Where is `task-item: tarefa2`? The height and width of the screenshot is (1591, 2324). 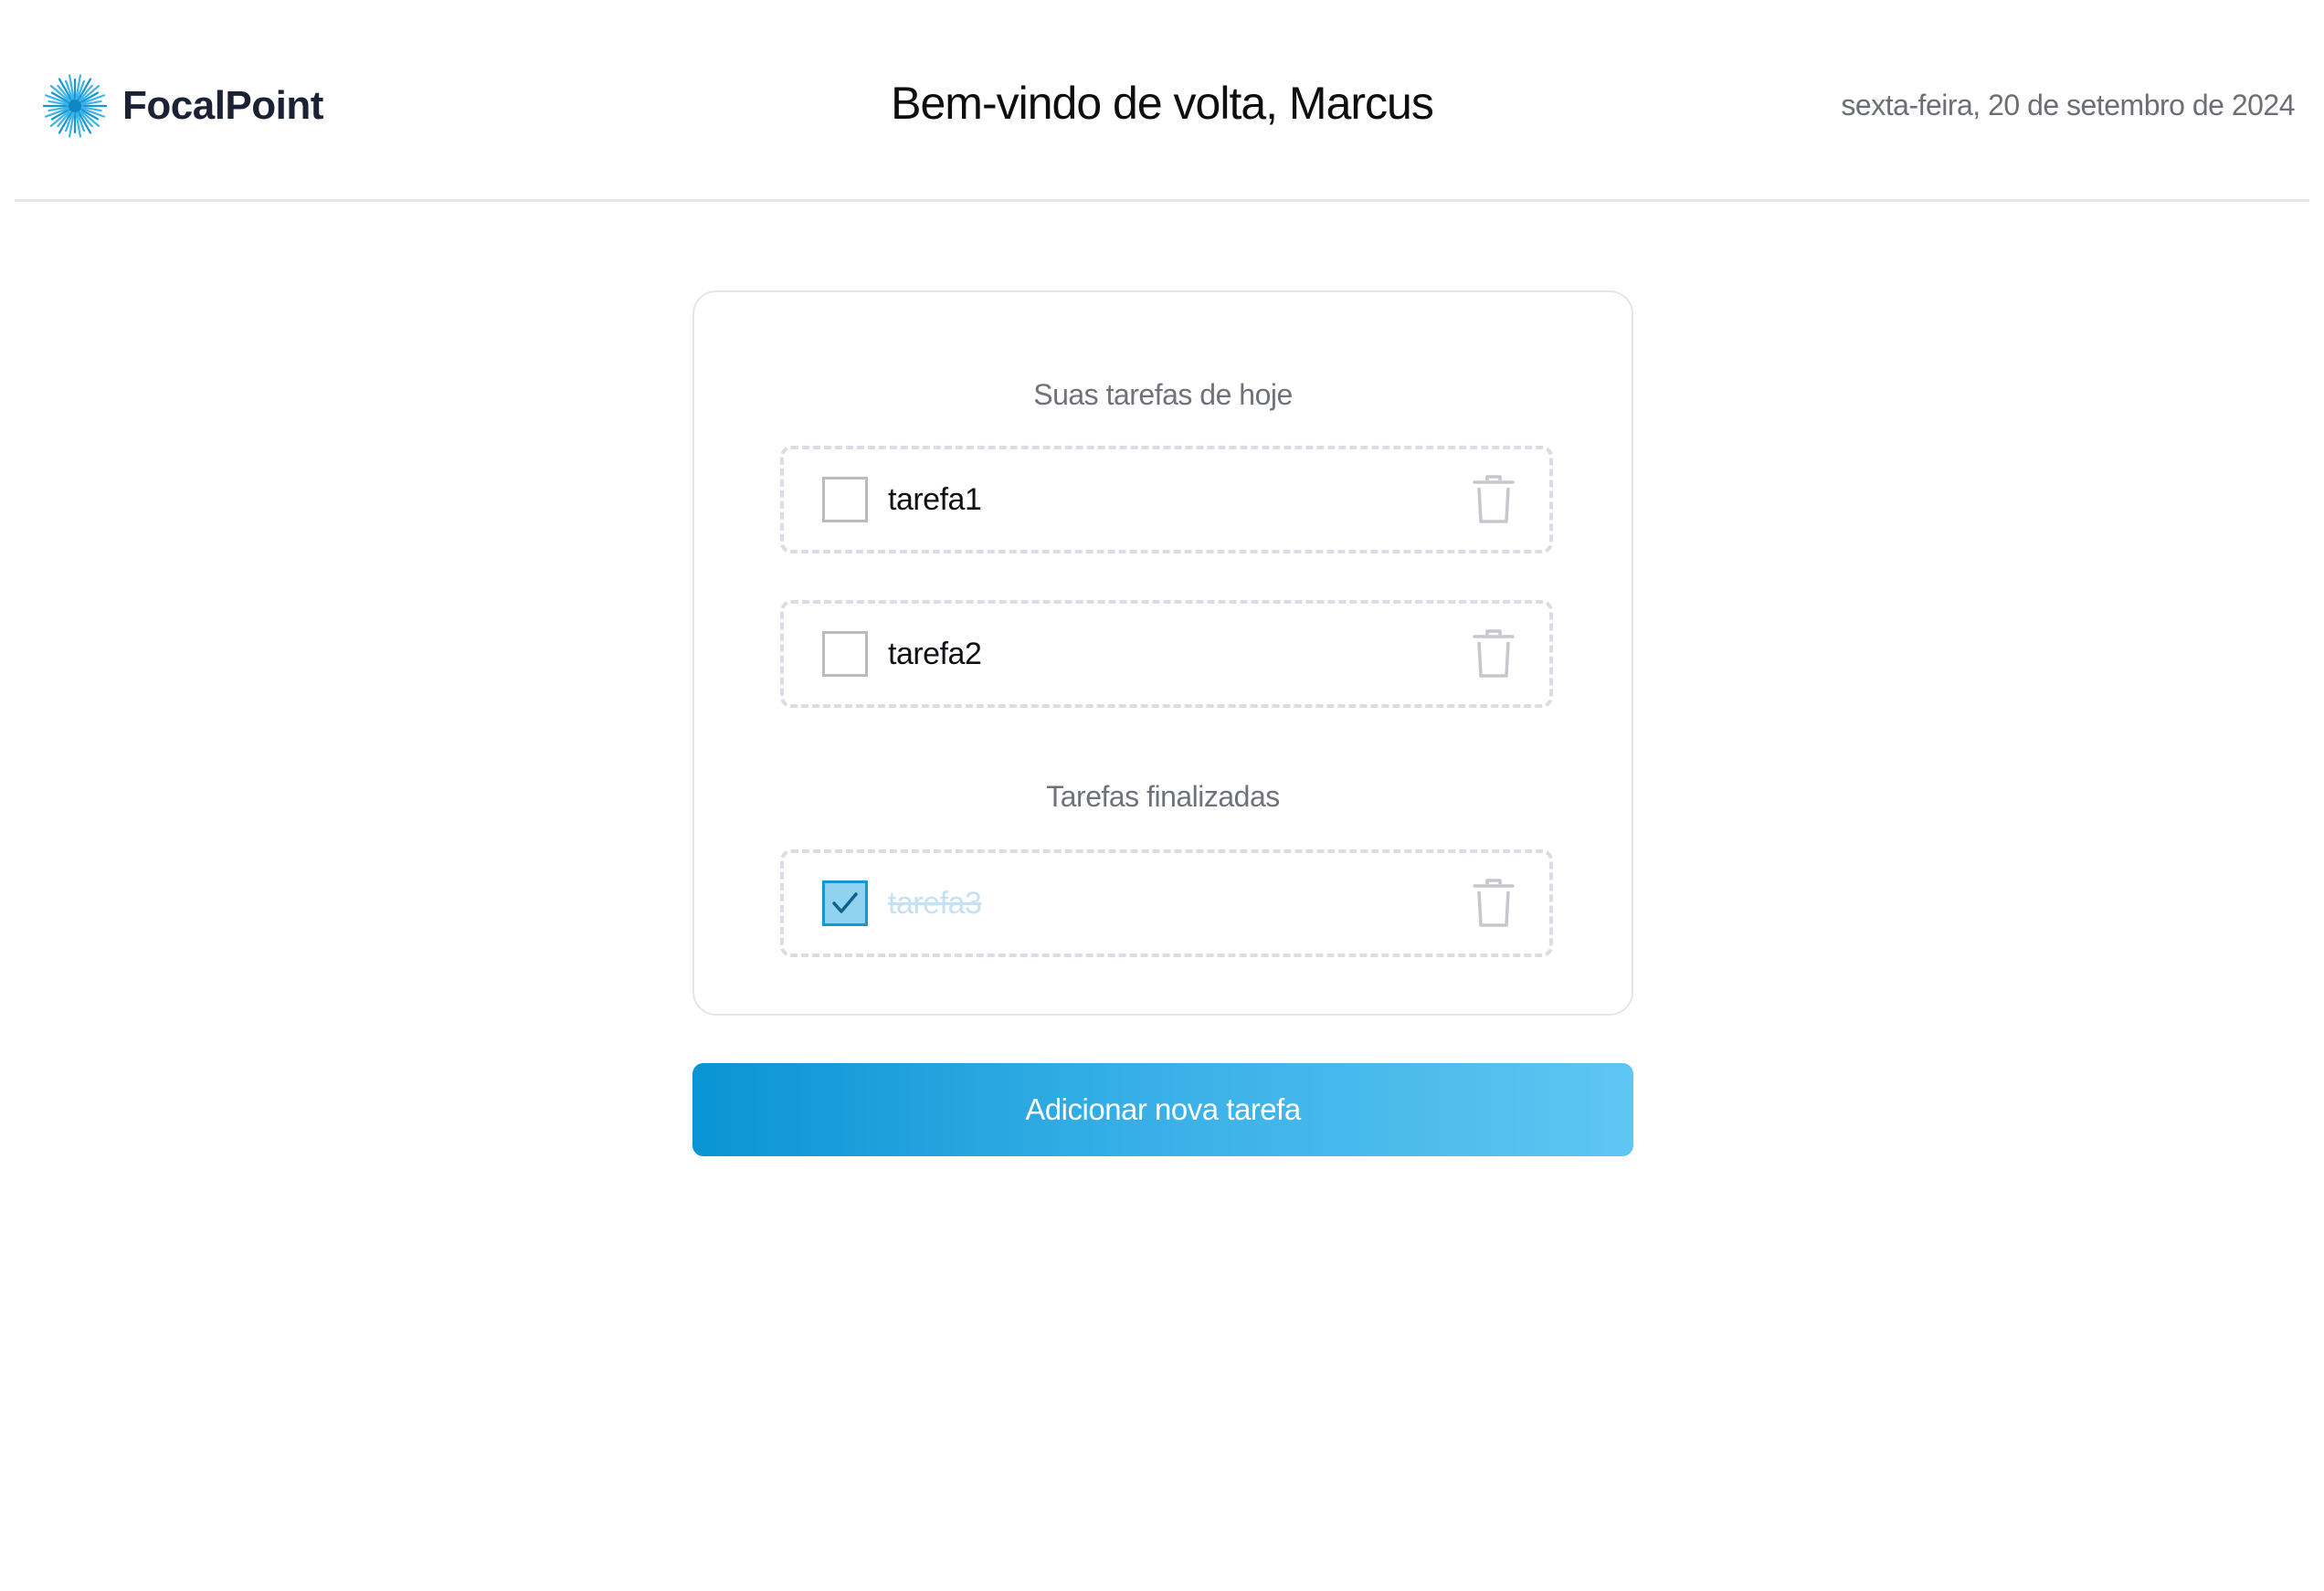 task-item: tarefa2 is located at coordinates (1166, 654).